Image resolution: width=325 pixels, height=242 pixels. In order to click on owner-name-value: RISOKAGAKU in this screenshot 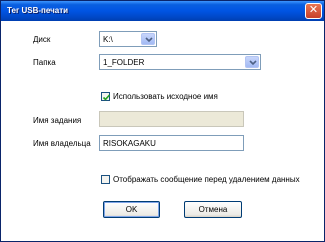, I will do `click(129, 143)`.